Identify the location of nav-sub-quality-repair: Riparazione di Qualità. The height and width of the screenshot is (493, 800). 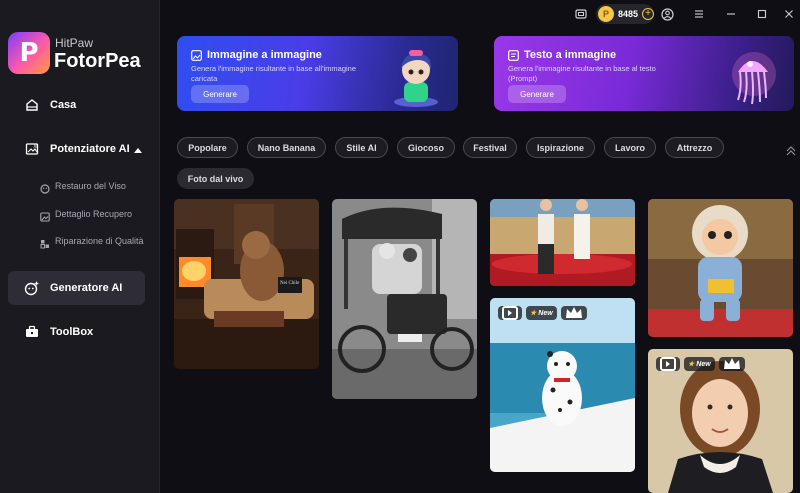
(92, 242).